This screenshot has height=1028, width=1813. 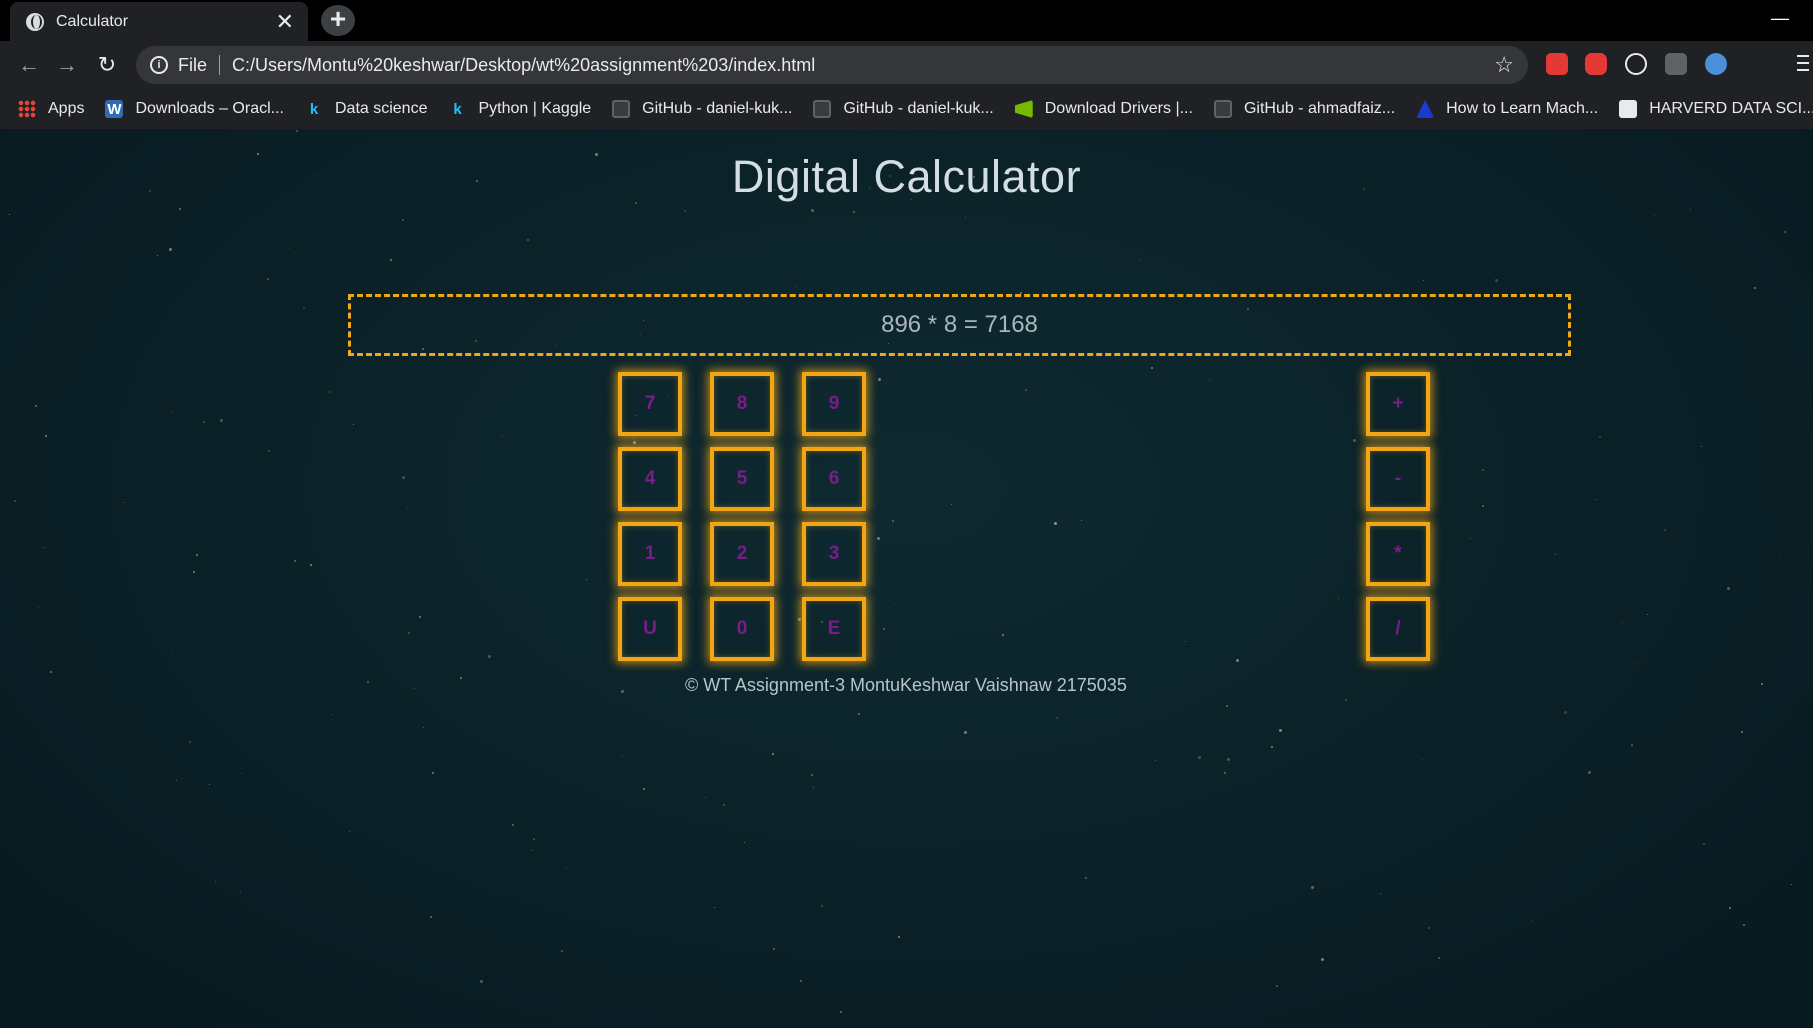 What do you see at coordinates (834, 554) in the screenshot?
I see `key-3: 3` at bounding box center [834, 554].